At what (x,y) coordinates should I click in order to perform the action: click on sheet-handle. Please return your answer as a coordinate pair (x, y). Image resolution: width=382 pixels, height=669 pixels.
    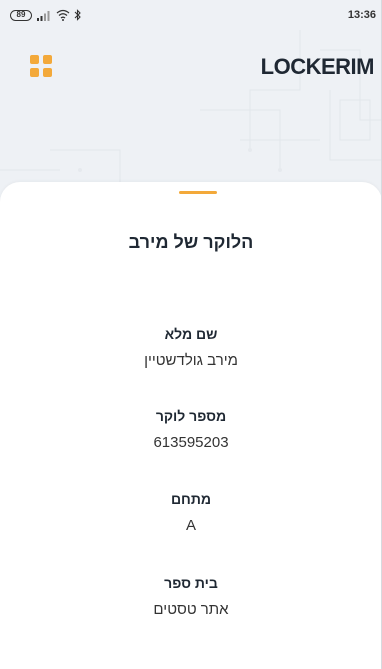
    Looking at the image, I should click on (198, 192).